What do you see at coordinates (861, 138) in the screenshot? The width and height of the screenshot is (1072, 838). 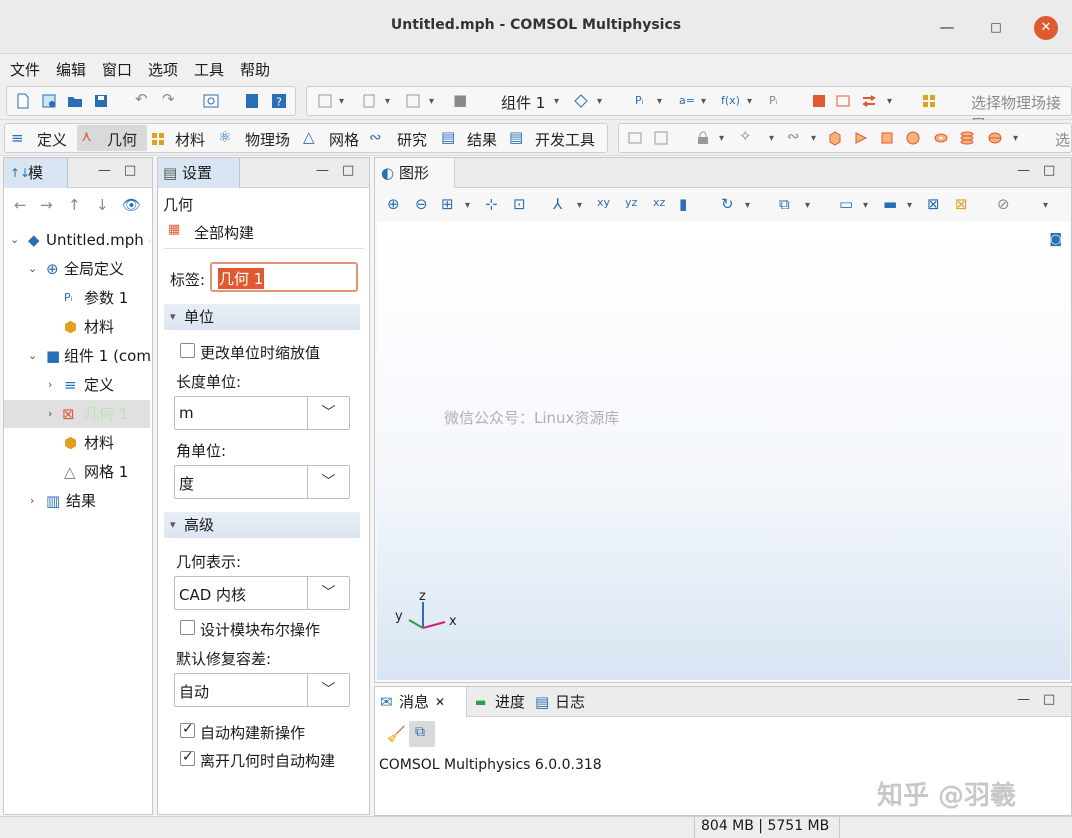 I see `cone-icon` at bounding box center [861, 138].